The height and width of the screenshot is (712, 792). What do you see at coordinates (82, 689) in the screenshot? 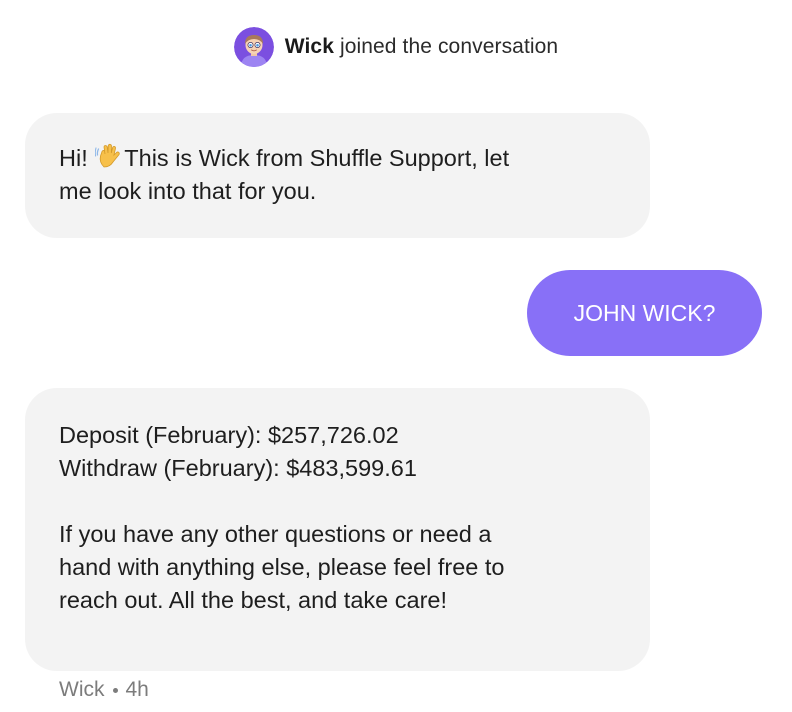
I see `message-author: Wick` at bounding box center [82, 689].